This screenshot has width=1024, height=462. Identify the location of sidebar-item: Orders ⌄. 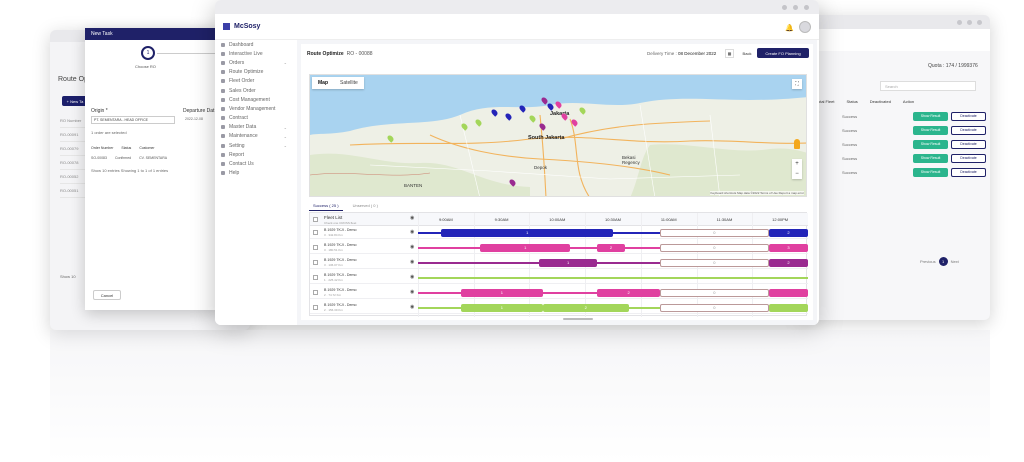
(255, 62).